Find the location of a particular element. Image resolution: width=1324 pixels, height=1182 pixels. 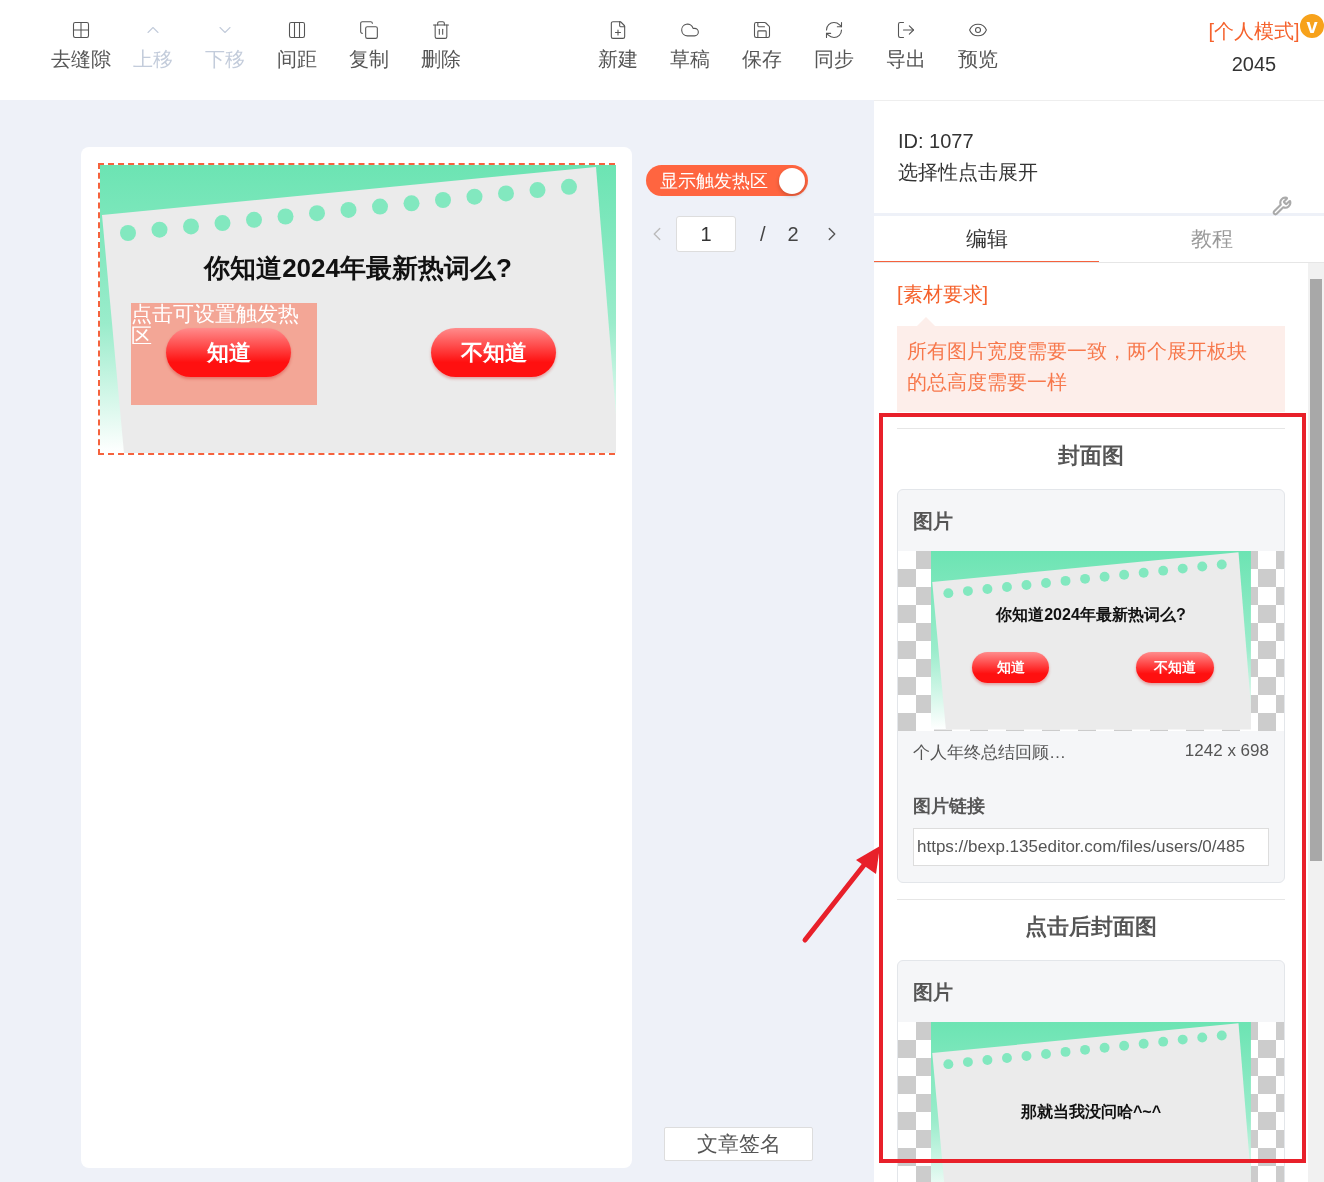

toolbar-button: 导出 is located at coordinates (906, 46).